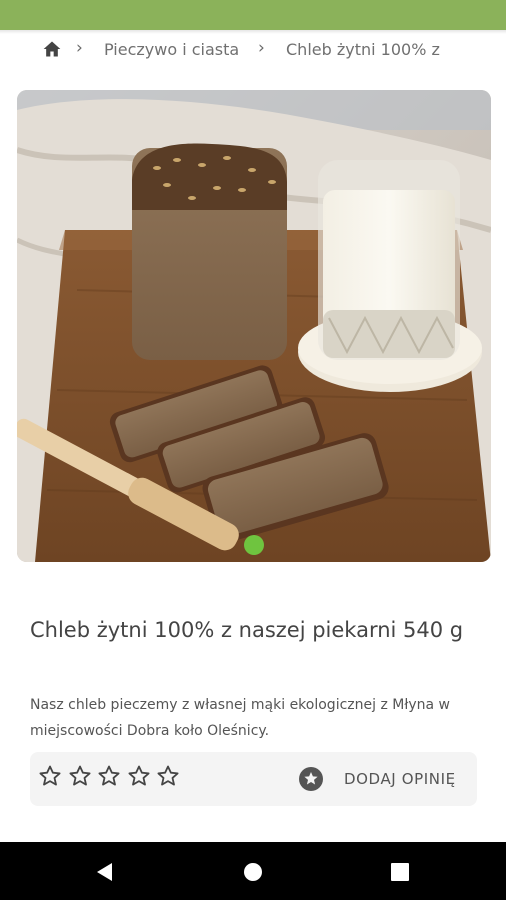 The height and width of the screenshot is (900, 506). What do you see at coordinates (363, 49) in the screenshot?
I see `breadcrumb-item-current: Chleb żytni 100% z` at bounding box center [363, 49].